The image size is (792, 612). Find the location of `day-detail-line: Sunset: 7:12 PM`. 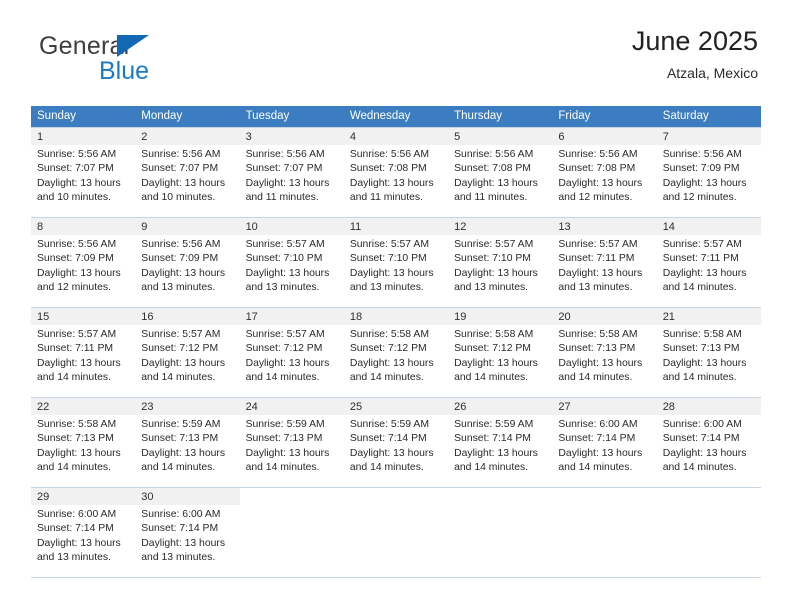

day-detail-line: Sunset: 7:12 PM is located at coordinates (388, 349).